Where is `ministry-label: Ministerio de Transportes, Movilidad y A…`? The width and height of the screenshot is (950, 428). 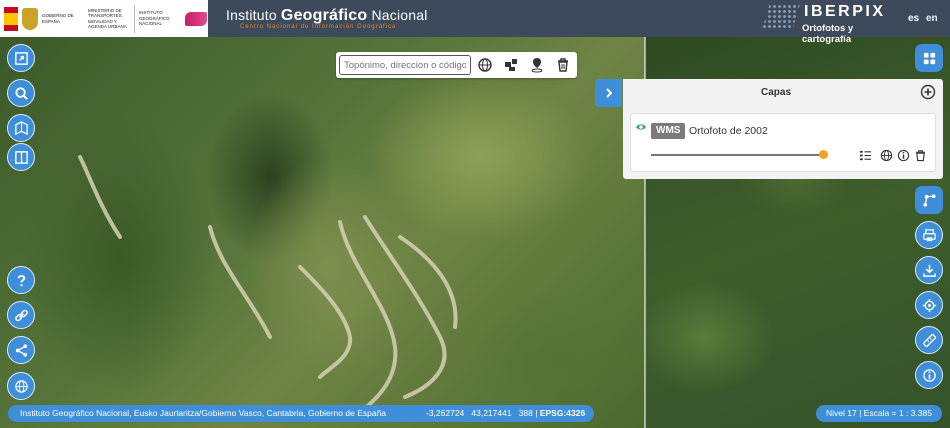
ministry-label: Ministerio de Transportes, Movilidad y A… is located at coordinates (107, 18).